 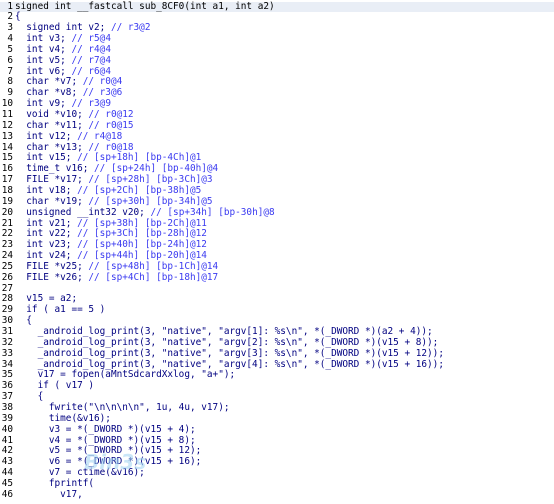 What do you see at coordinates (105, 429) in the screenshot?
I see `code-text: v3 = *(_DWORD *)(v15 + 4);` at bounding box center [105, 429].